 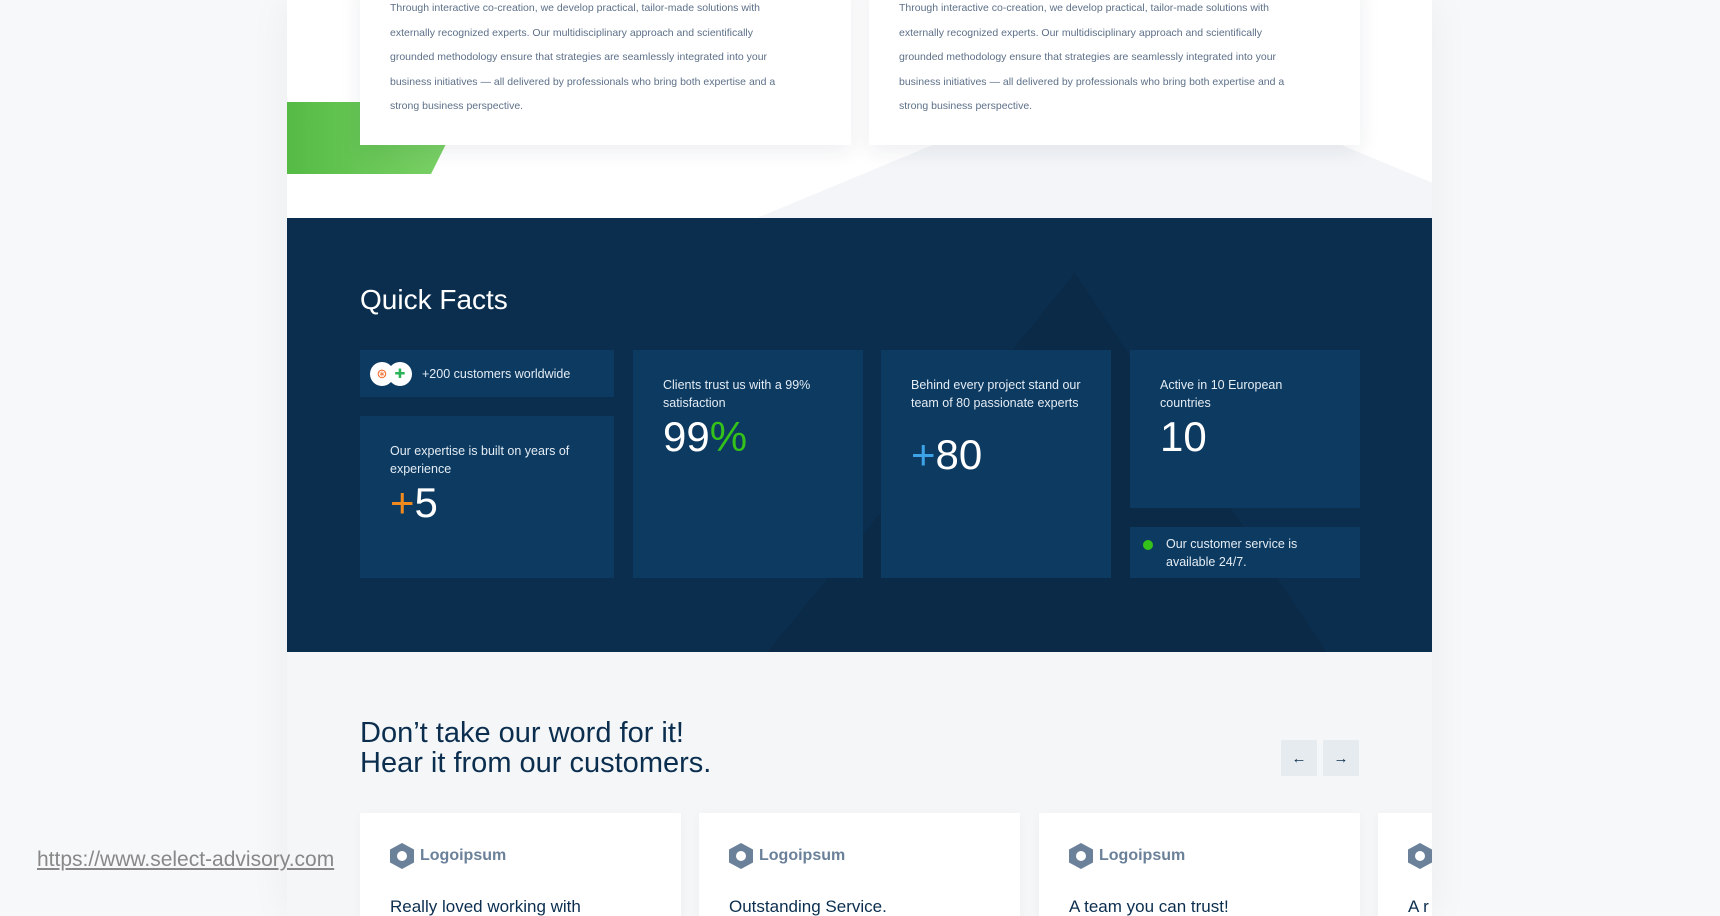 What do you see at coordinates (1183, 436) in the screenshot?
I see `fact-value: 10` at bounding box center [1183, 436].